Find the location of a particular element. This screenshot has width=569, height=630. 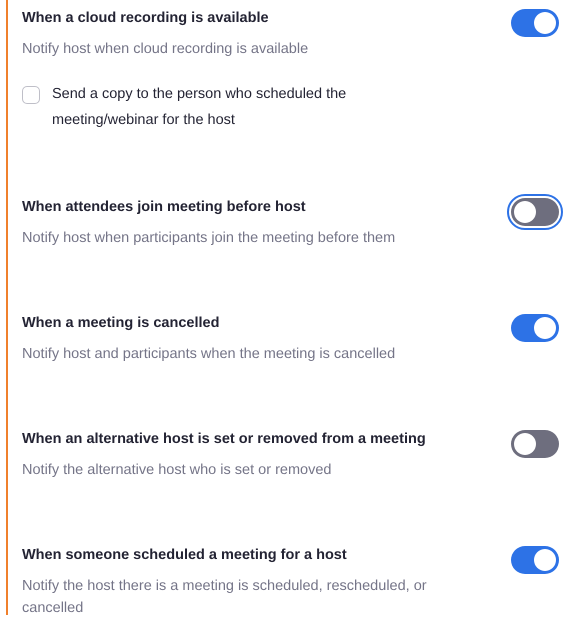

setting-description: Notify host when participants join the meeting before them is located at coordinates (209, 238).